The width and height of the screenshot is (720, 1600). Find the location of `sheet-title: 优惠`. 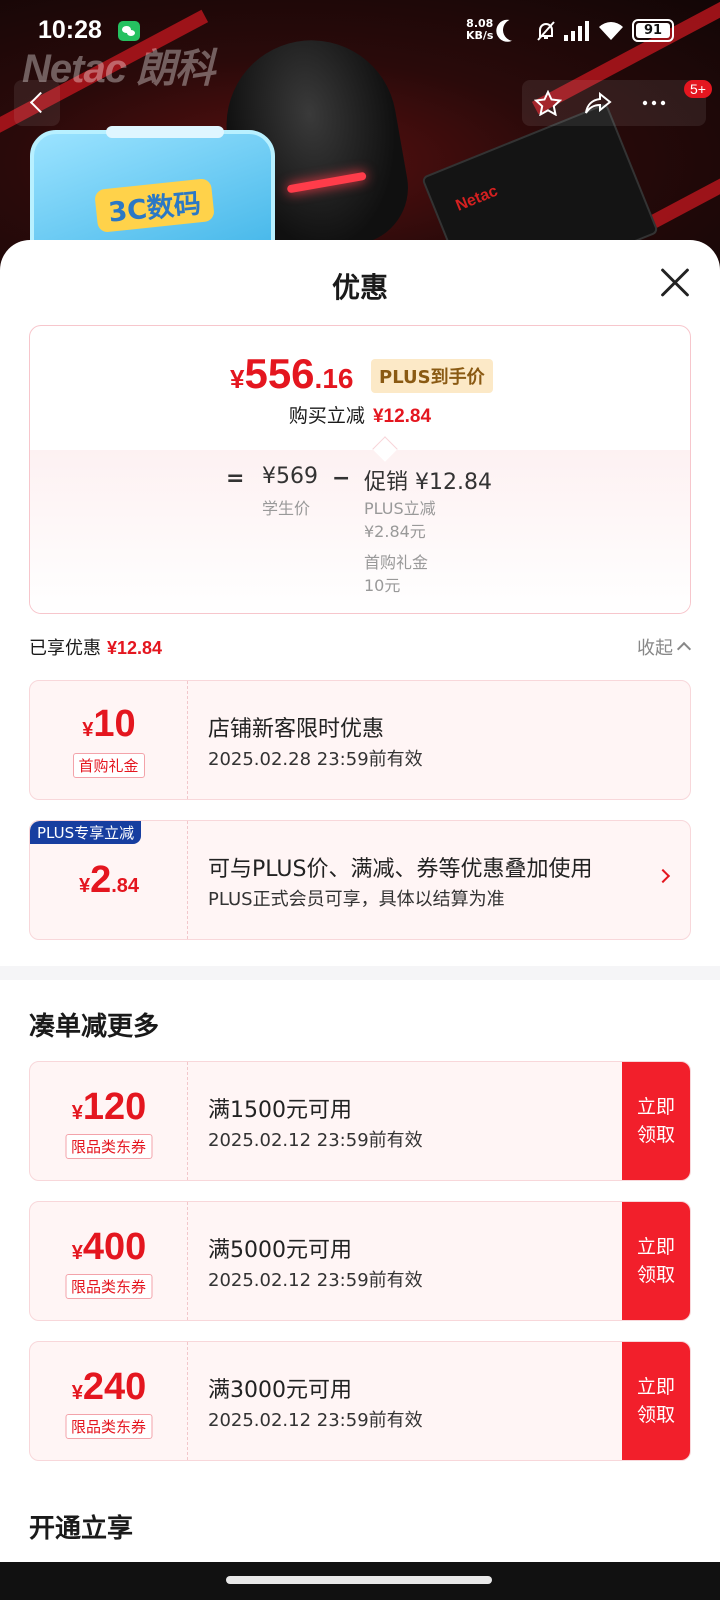

sheet-title: 优惠 is located at coordinates (359, 287).